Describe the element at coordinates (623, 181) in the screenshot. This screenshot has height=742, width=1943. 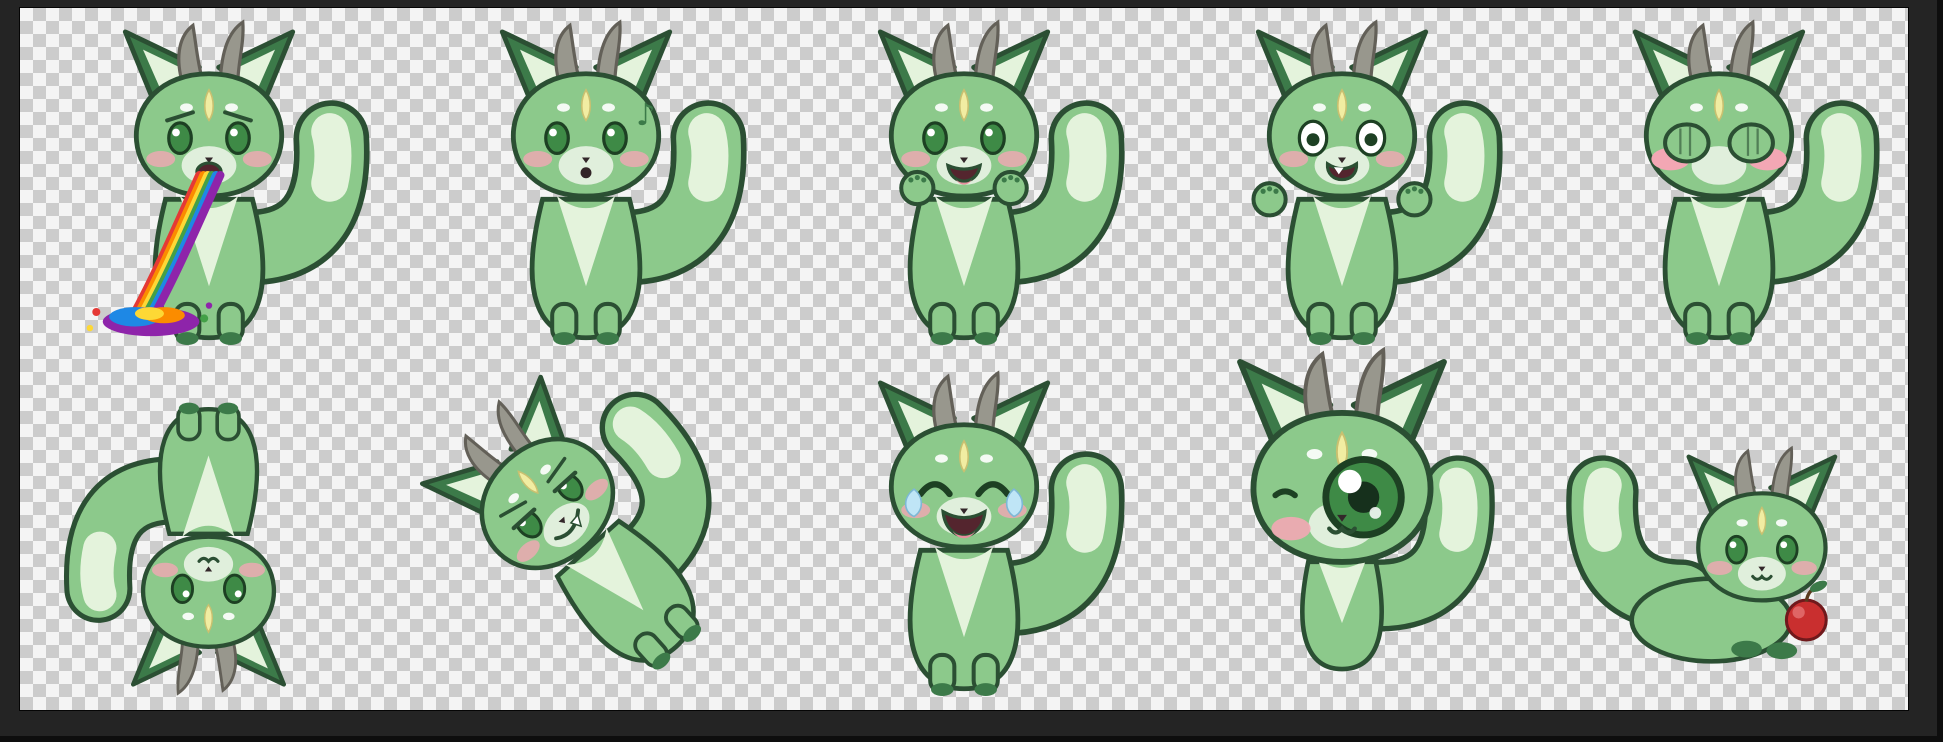
I see `fox-sticker-art: ♪` at that location.